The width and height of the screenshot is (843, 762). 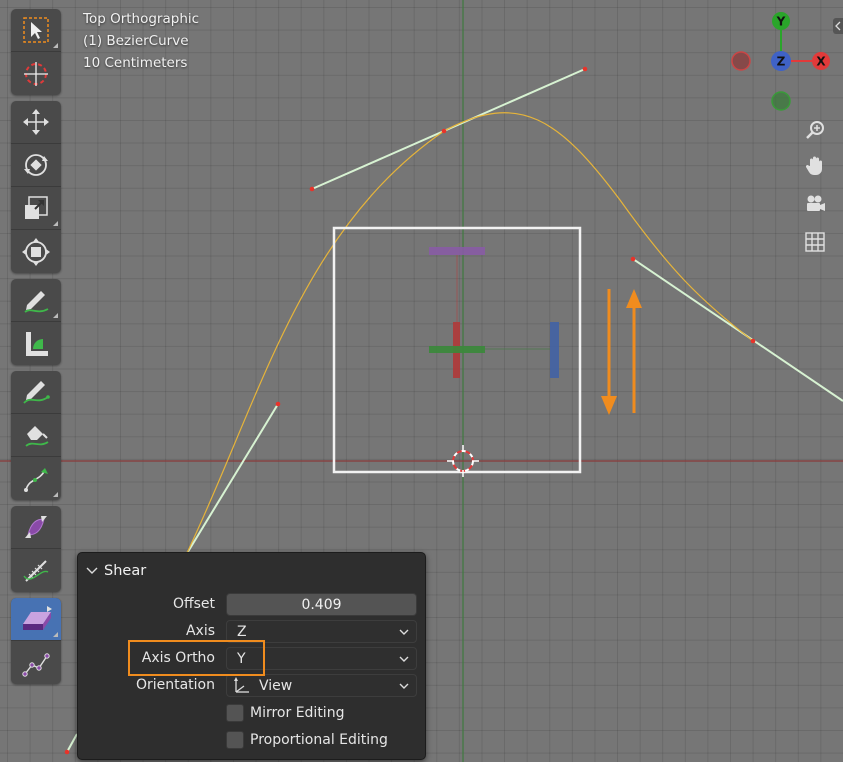 I want to click on object-name-label: (1) BezierCurve, so click(x=136, y=41).